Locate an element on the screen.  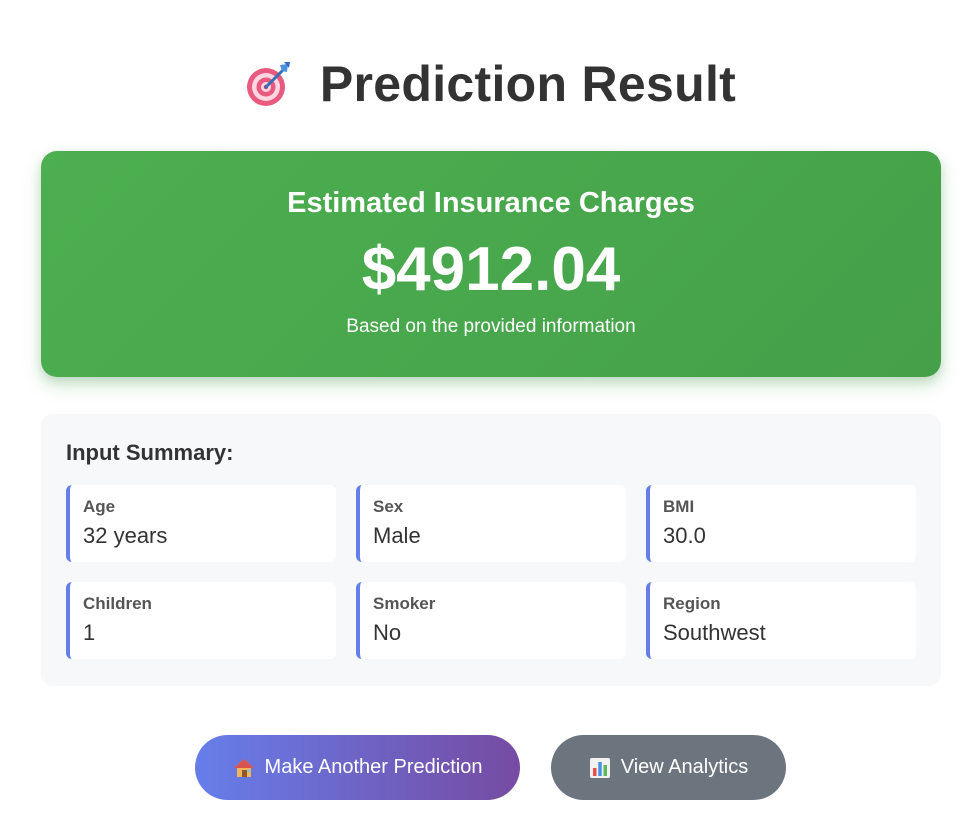
make-another-prediction-button: Make Another Prediction is located at coordinates (357, 767).